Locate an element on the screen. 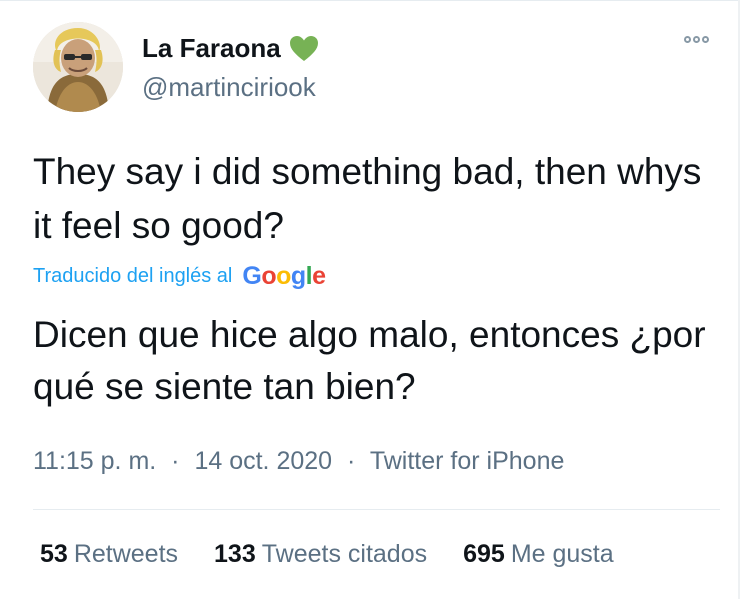 The height and width of the screenshot is (599, 740). likes-count: 695 is located at coordinates (484, 554).